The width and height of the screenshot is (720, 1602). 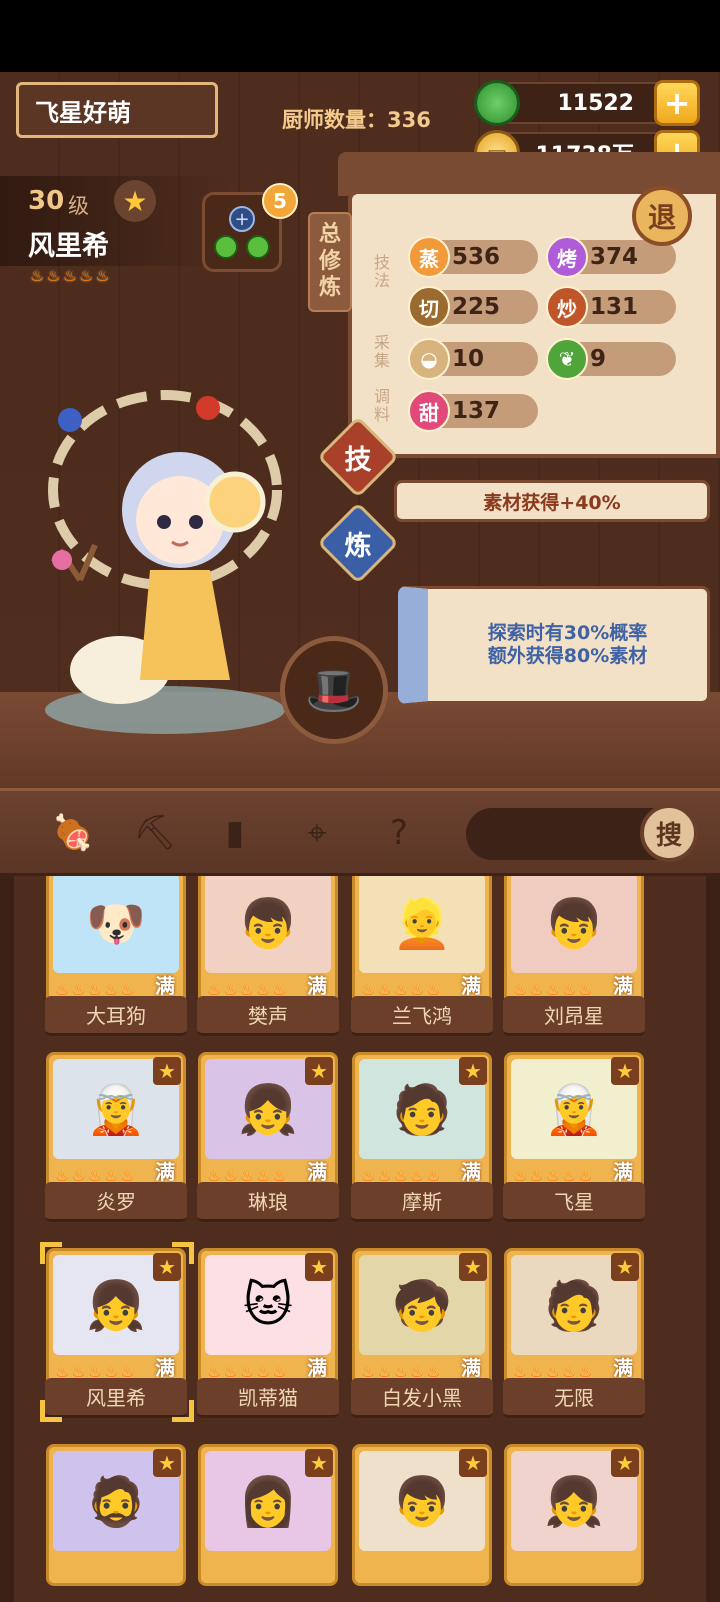 What do you see at coordinates (595, 103) in the screenshot?
I see `jade-amount: 11522` at bounding box center [595, 103].